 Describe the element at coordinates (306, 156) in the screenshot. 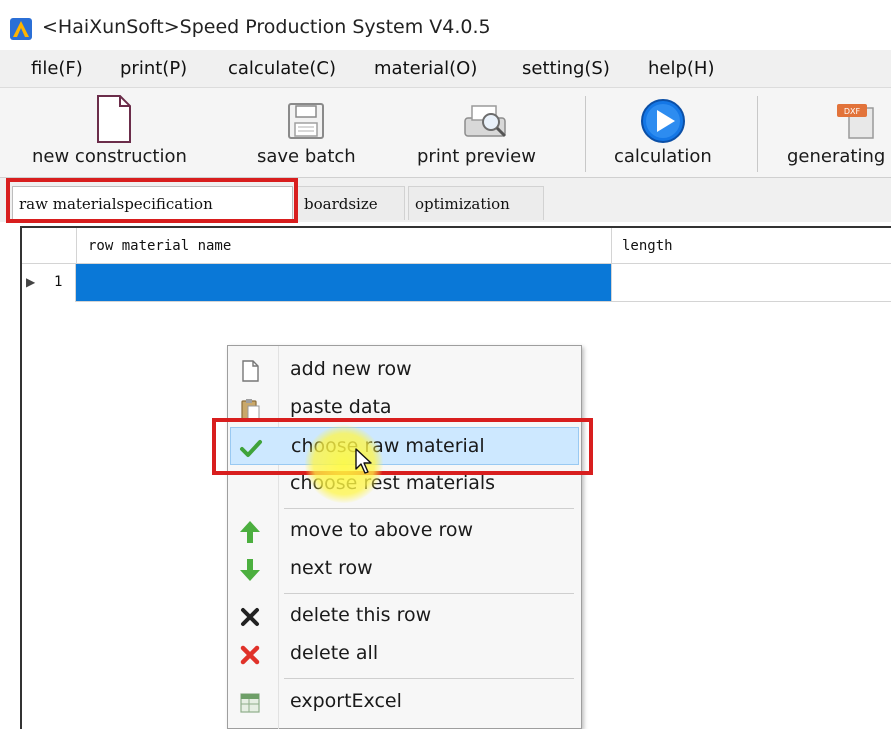

I see `toolbar-label: save batch` at that location.